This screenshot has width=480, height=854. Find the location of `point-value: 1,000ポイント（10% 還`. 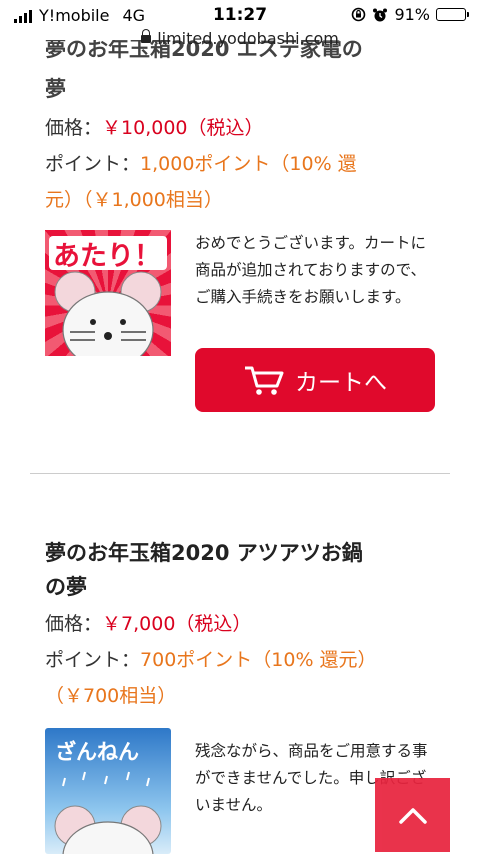

point-value: 1,000ポイント（10% 還 is located at coordinates (248, 164).